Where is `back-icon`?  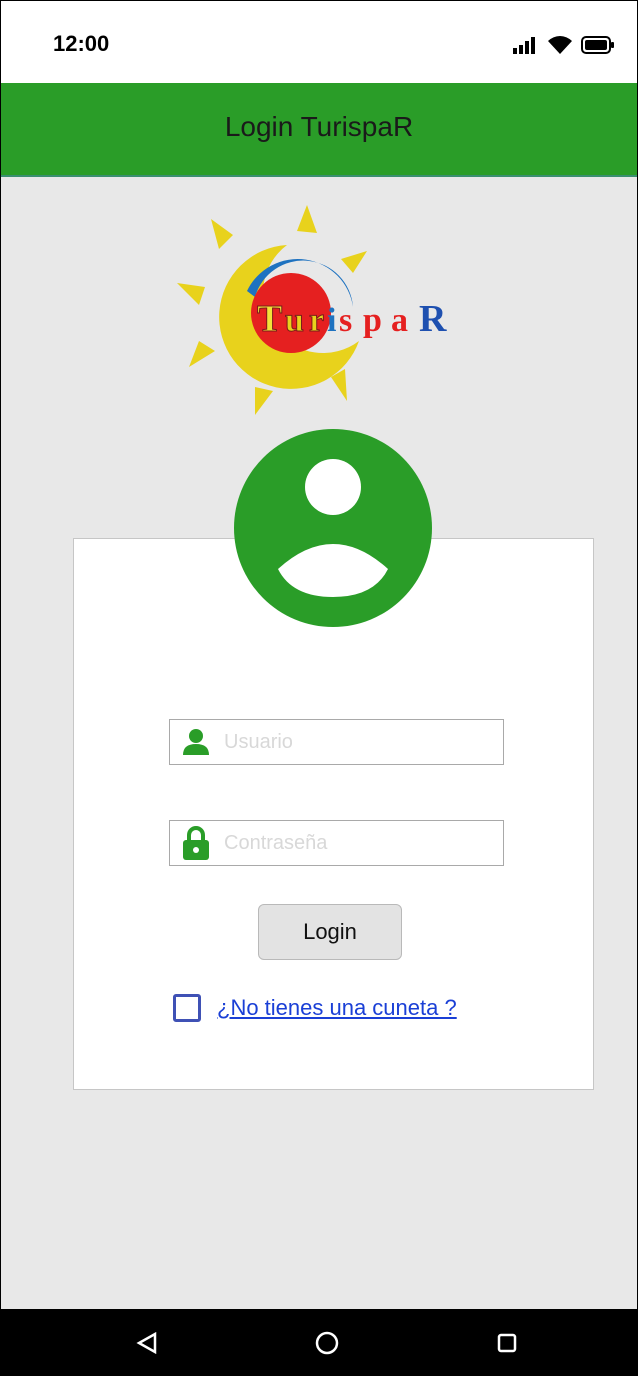
back-icon is located at coordinates (146, 1343).